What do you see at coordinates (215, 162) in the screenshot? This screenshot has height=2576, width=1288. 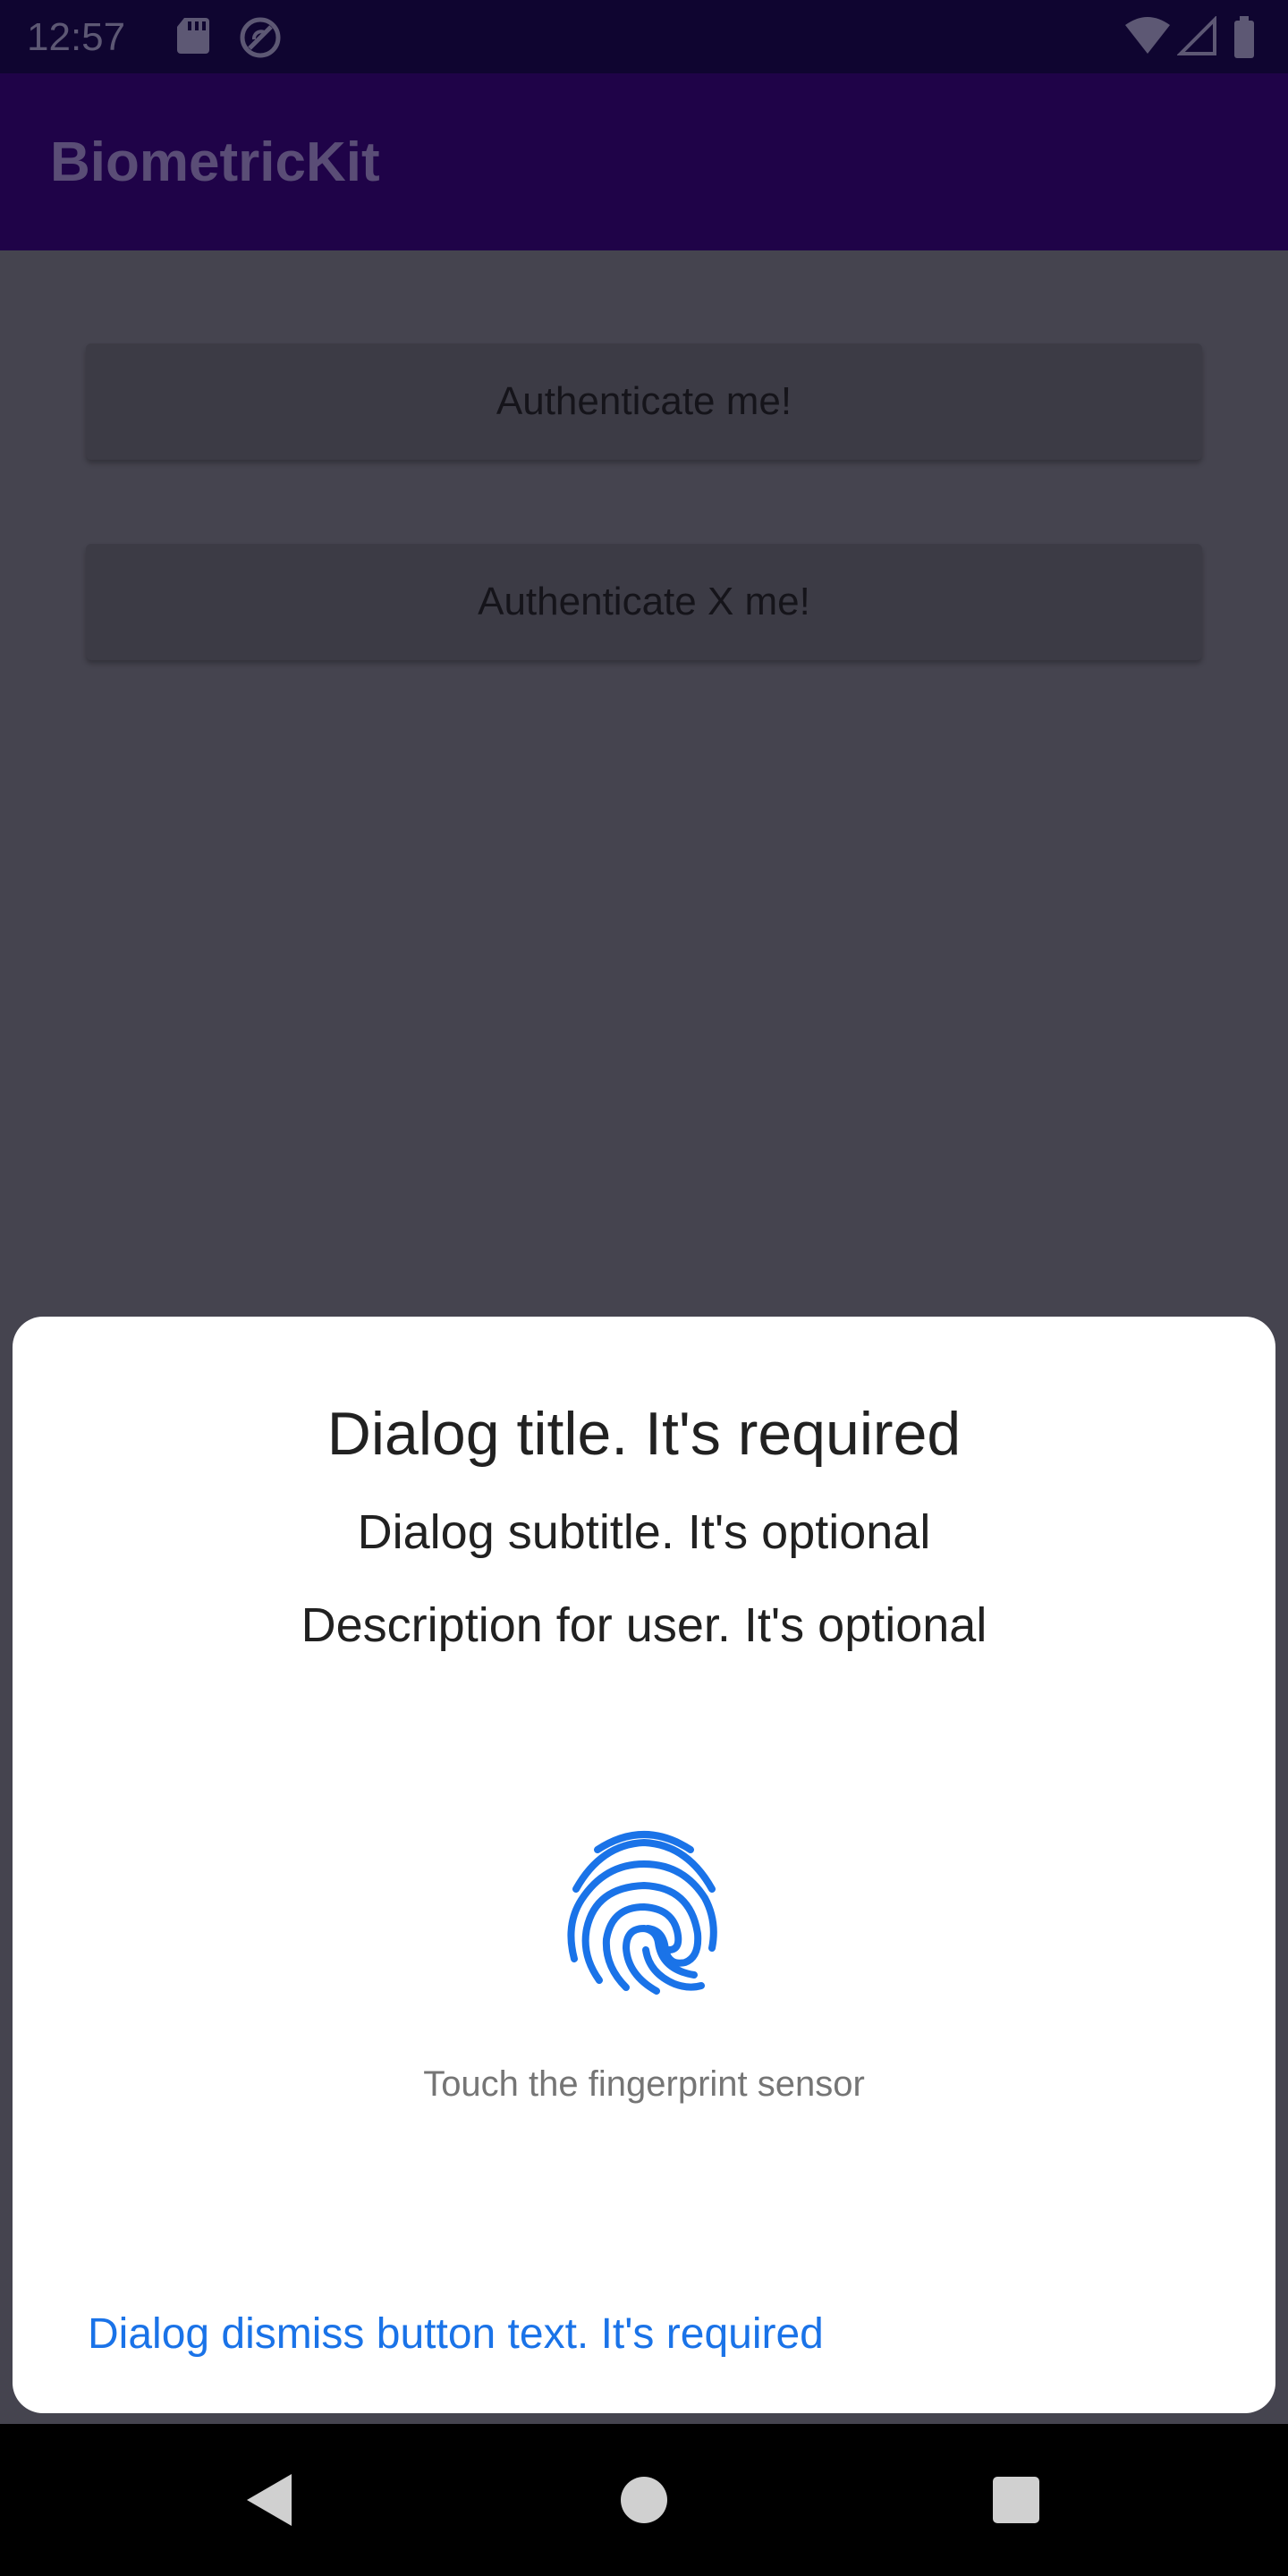 I see `app-title: BiometricKit` at bounding box center [215, 162].